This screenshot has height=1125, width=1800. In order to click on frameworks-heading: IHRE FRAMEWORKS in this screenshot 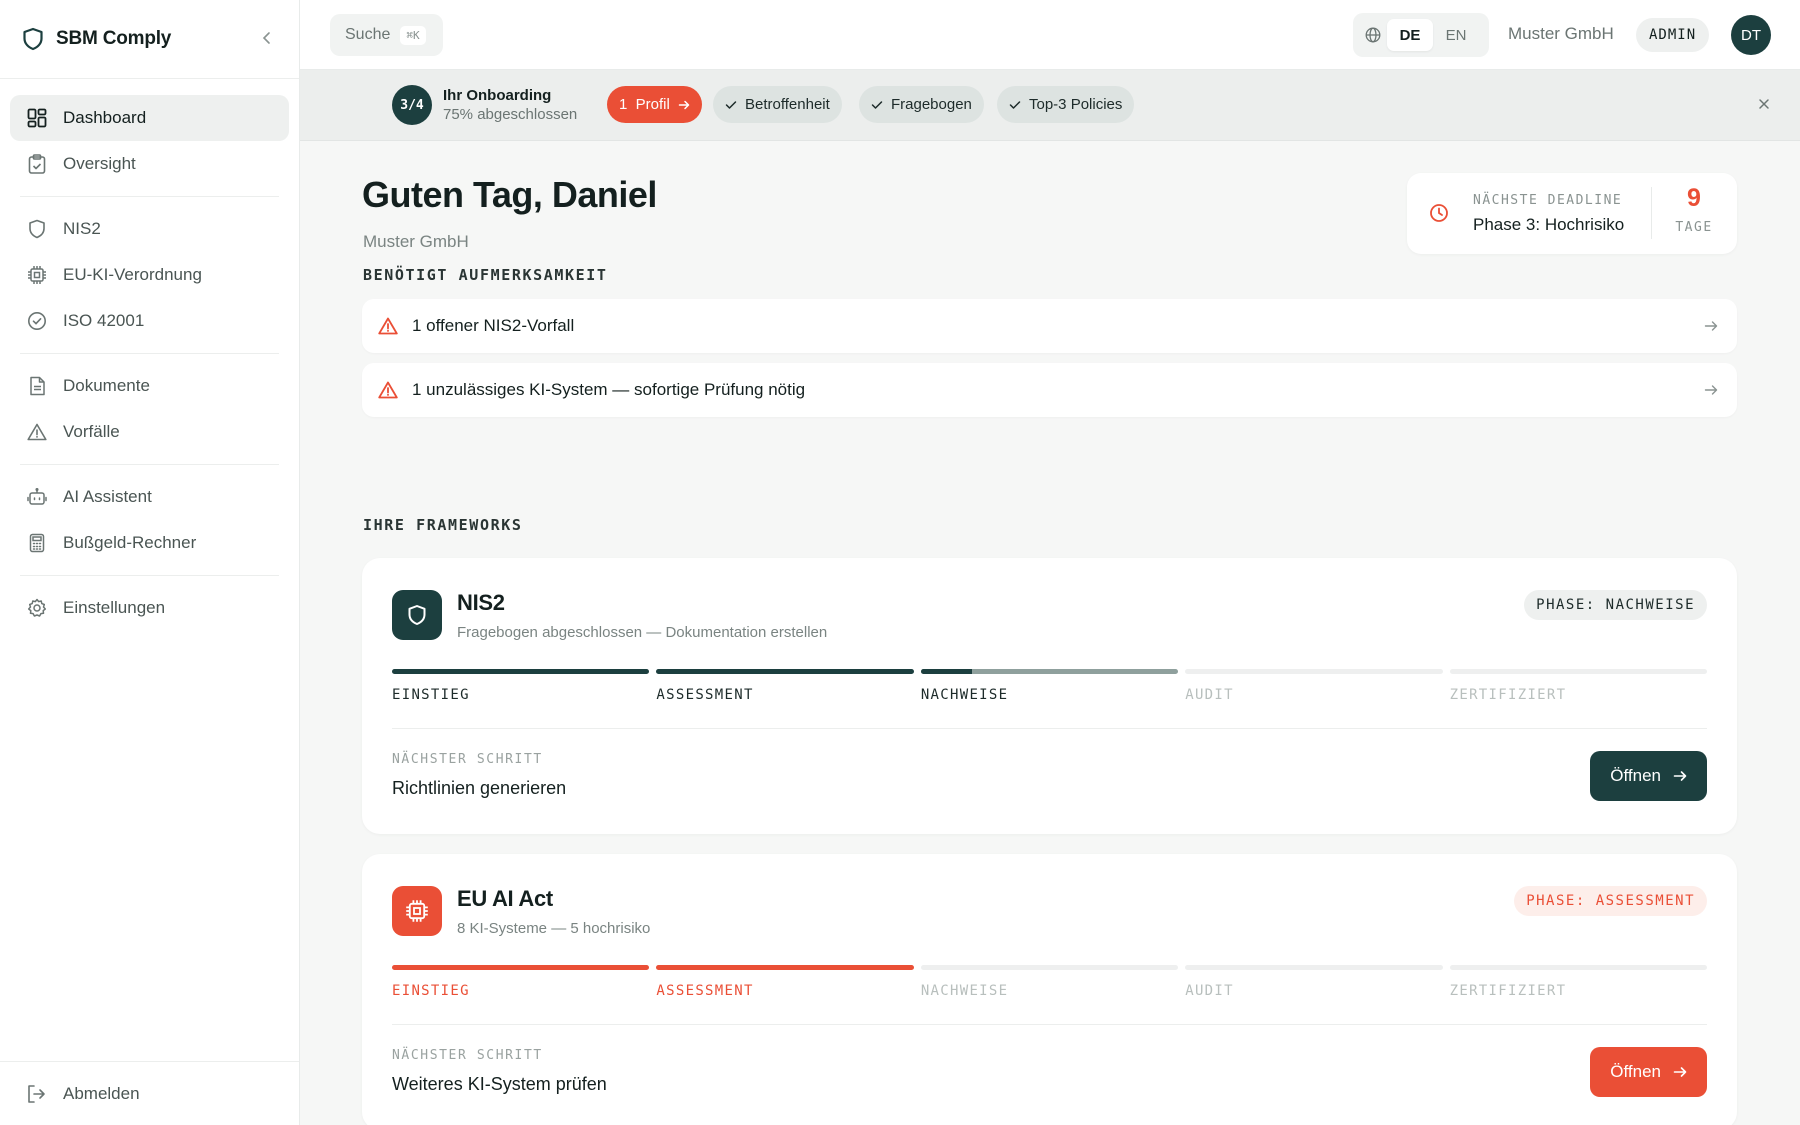, I will do `click(443, 525)`.